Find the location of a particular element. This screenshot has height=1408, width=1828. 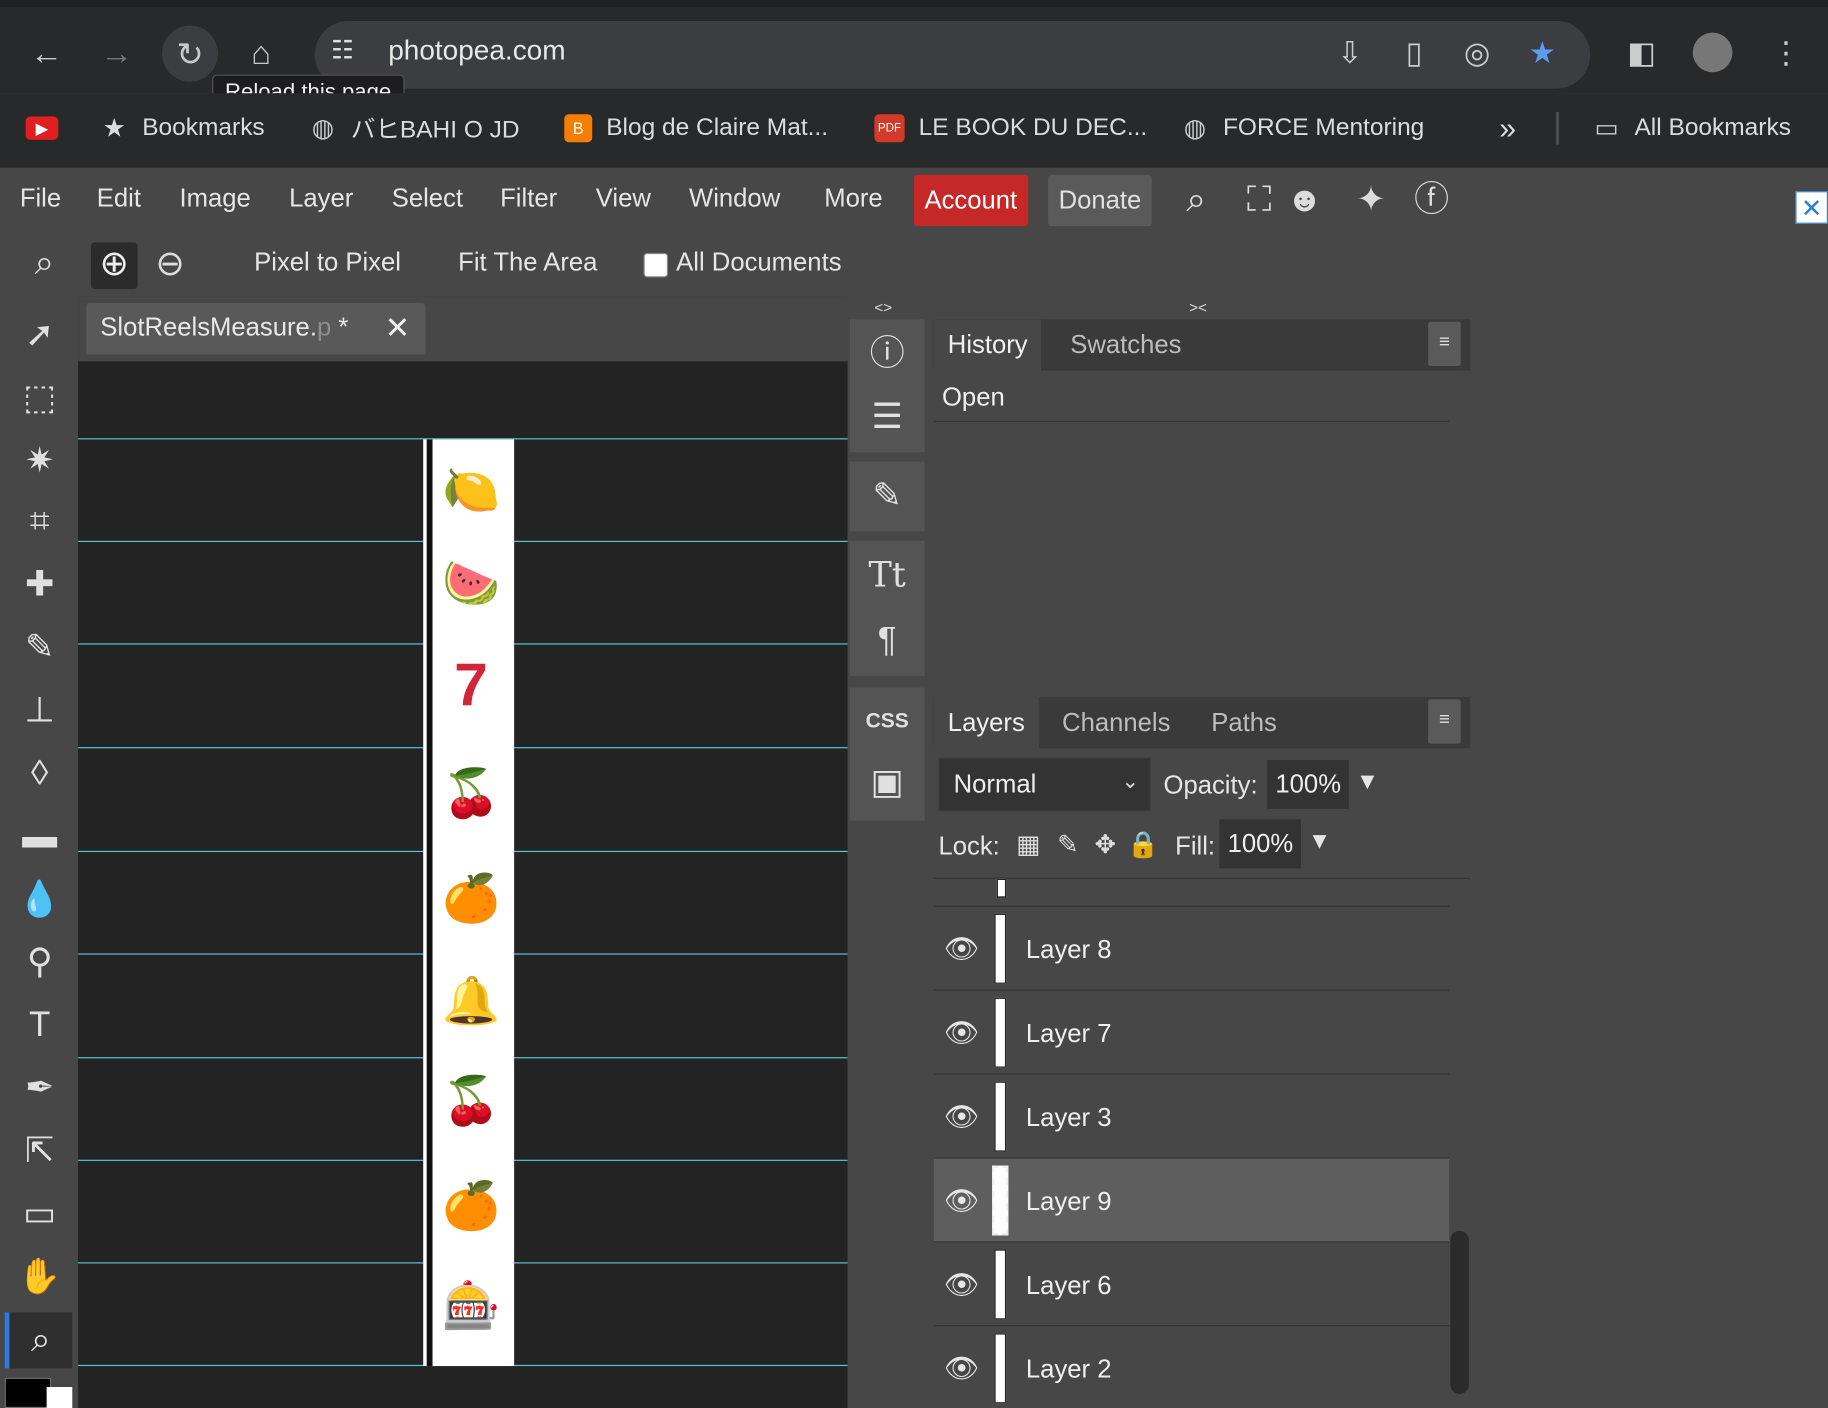

clone-stamp-tool-icon: ⊥ is located at coordinates (40, 711).